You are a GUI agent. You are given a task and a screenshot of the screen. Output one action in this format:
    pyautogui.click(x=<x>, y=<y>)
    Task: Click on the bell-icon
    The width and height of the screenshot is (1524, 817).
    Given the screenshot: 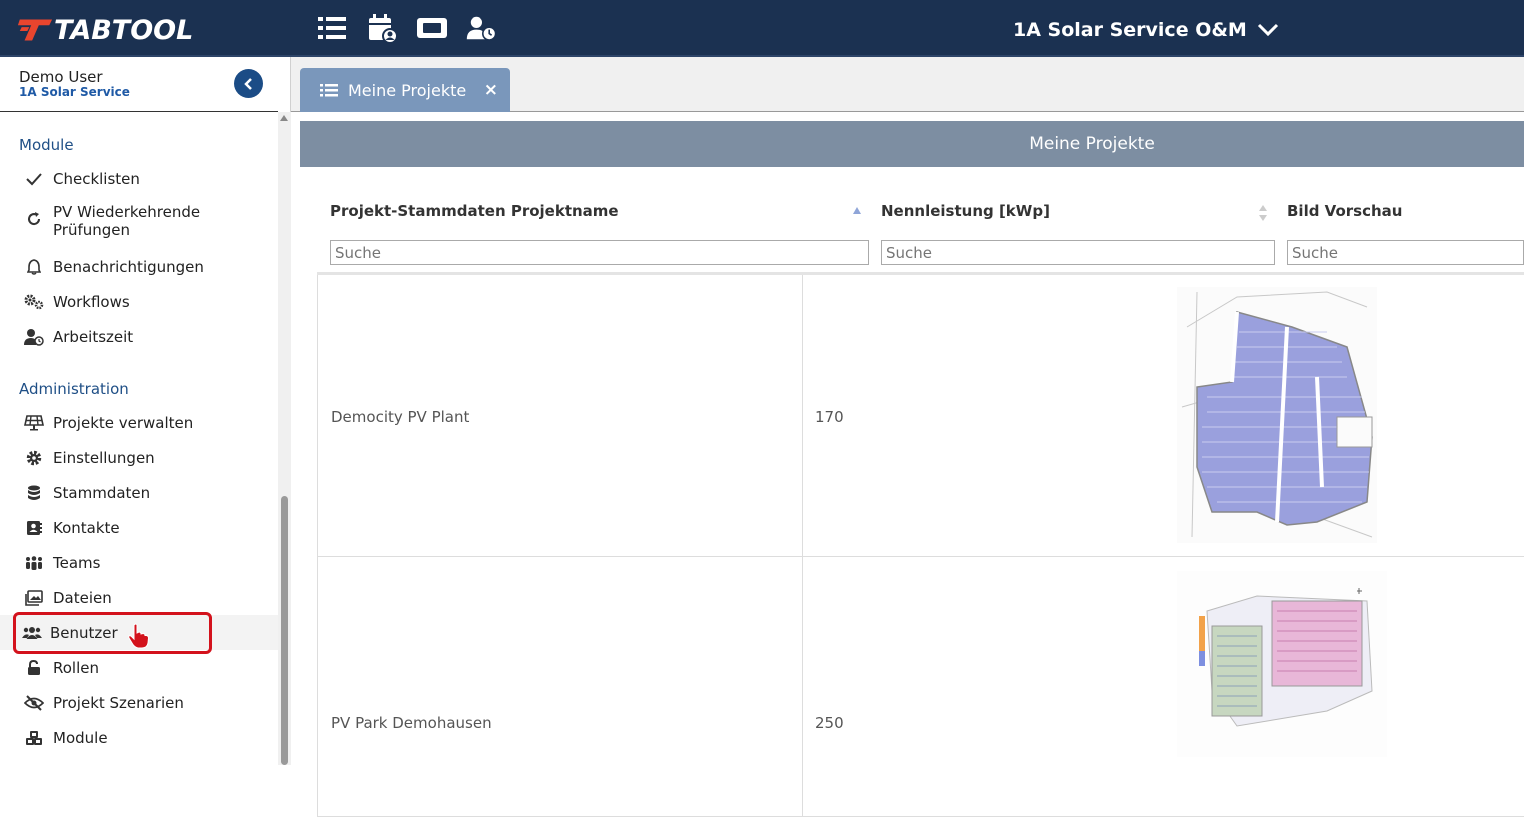 What is the action you would take?
    pyautogui.click(x=34, y=267)
    